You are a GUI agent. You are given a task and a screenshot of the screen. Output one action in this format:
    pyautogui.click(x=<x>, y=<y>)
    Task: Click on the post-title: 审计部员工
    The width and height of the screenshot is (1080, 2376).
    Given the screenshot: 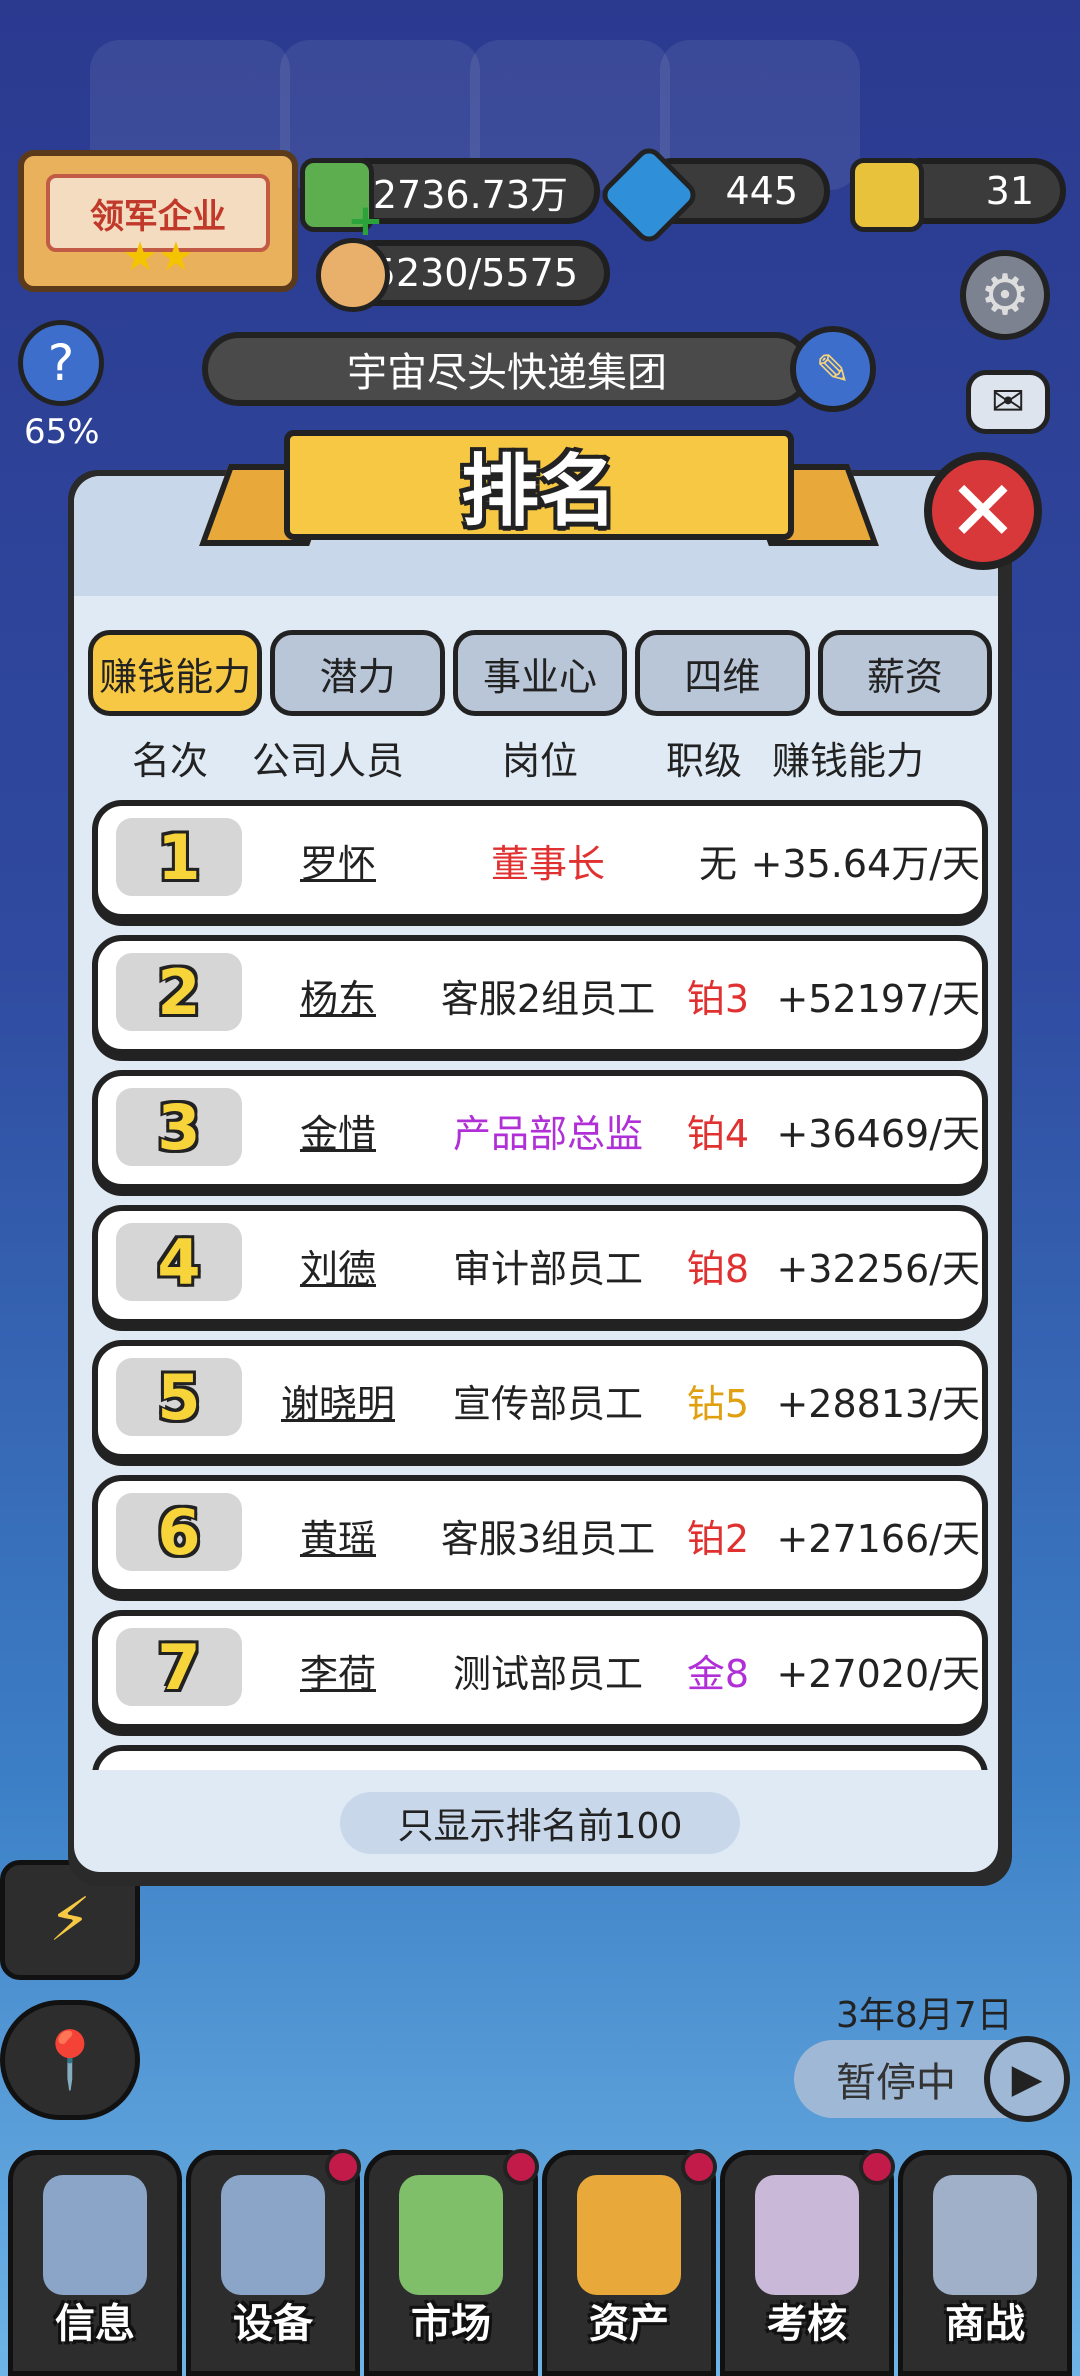 What is the action you would take?
    pyautogui.click(x=547, y=1268)
    